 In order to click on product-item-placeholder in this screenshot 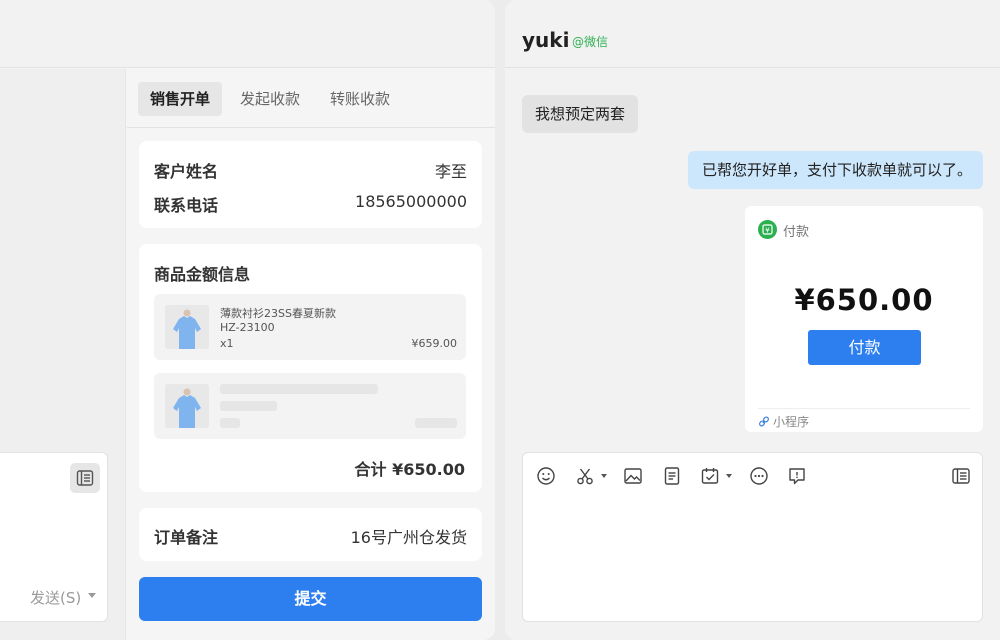, I will do `click(310, 406)`.